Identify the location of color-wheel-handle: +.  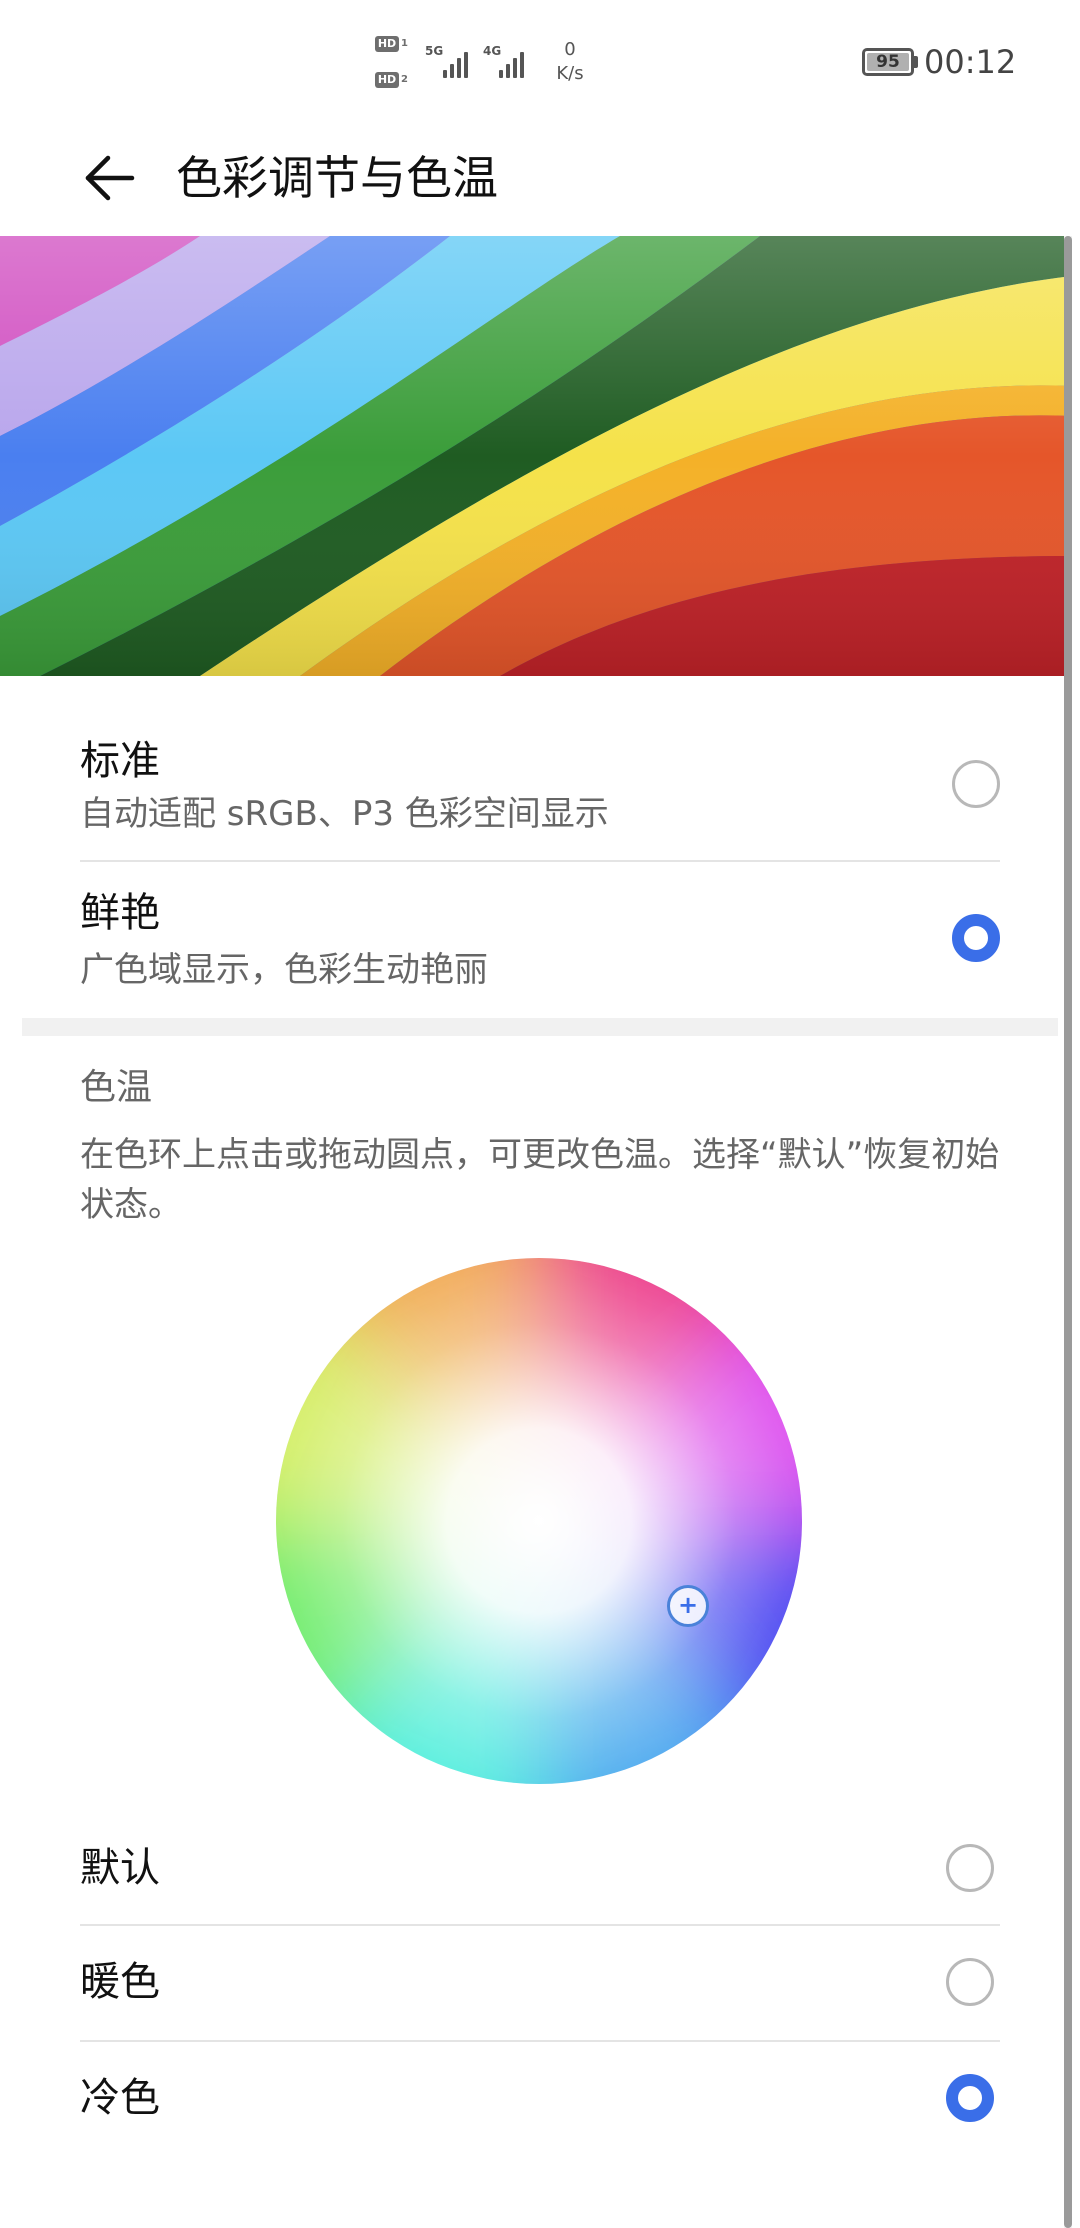
(688, 1606).